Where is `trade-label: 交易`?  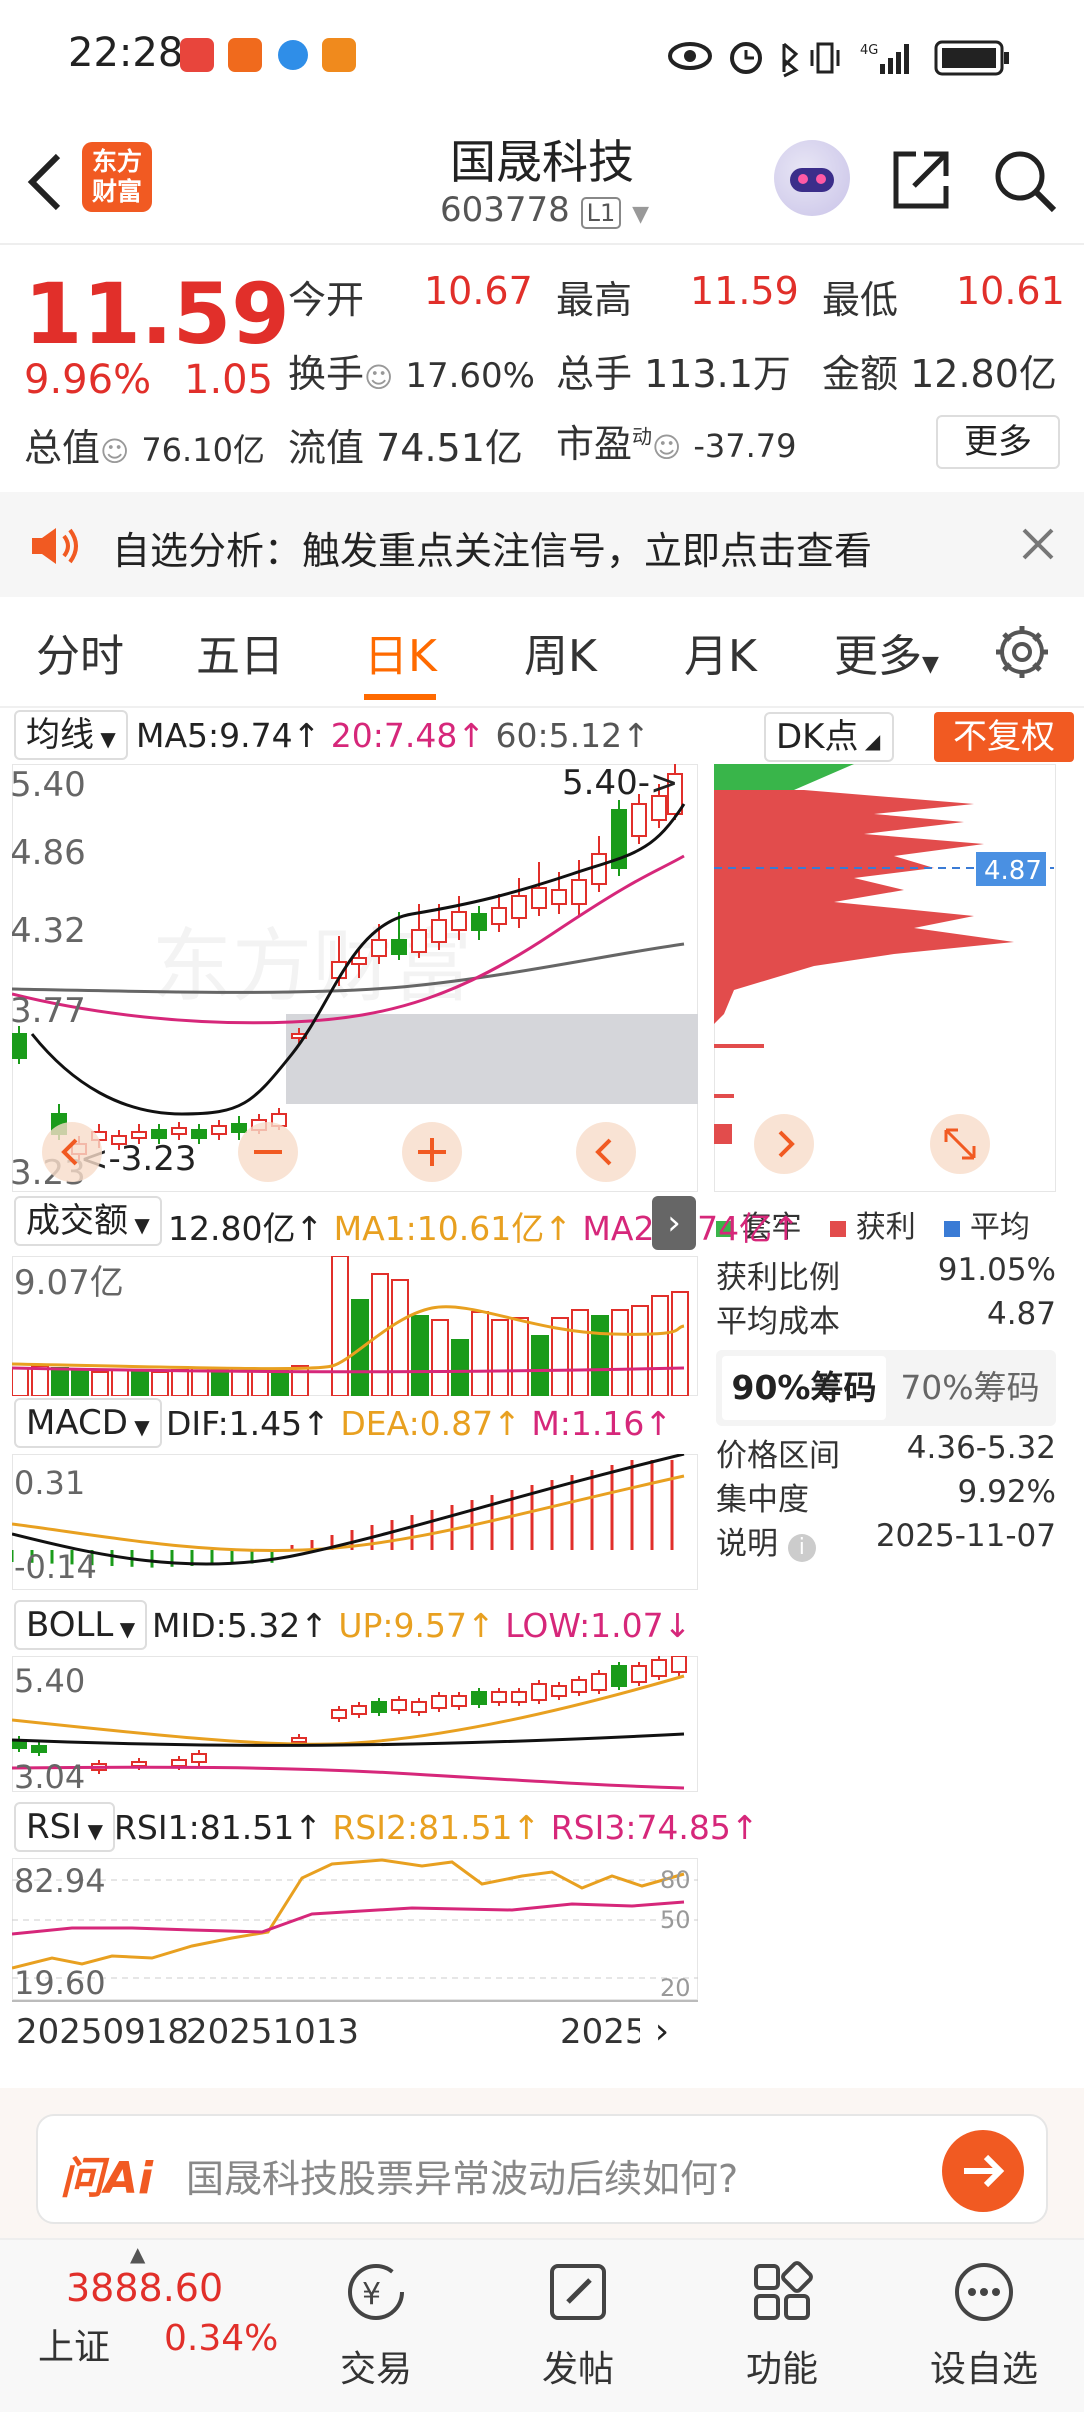
trade-label: 交易 is located at coordinates (376, 2366).